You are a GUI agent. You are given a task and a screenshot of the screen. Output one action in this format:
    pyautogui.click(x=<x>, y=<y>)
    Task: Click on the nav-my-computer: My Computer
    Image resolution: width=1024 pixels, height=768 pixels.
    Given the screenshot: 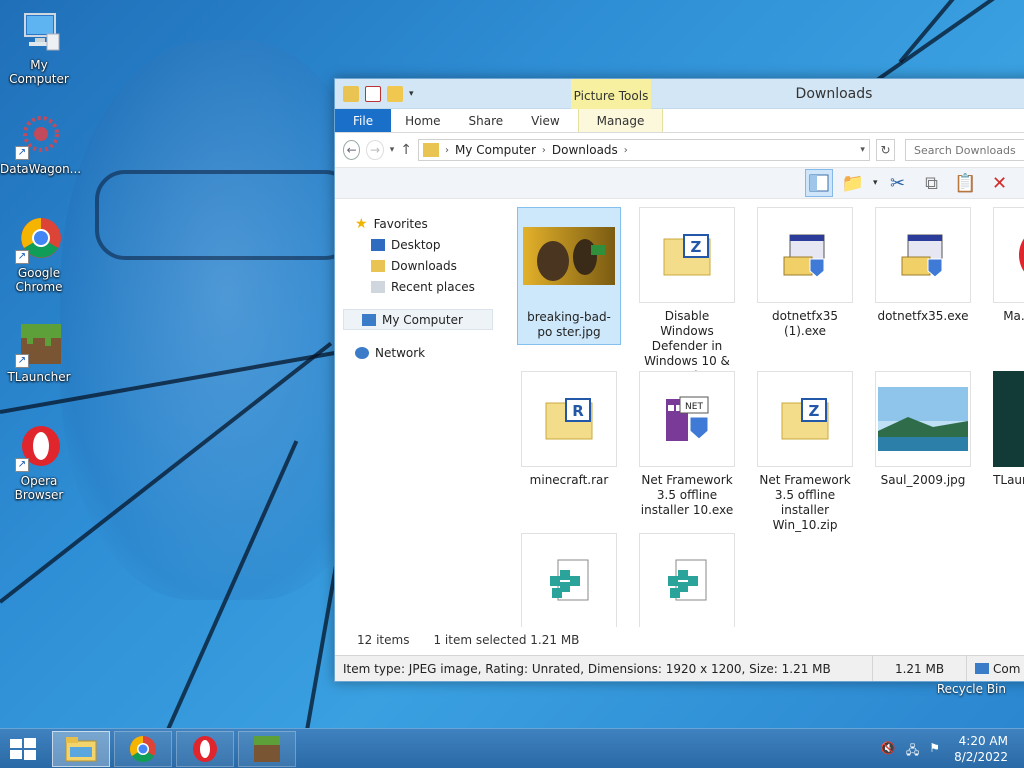 What is the action you would take?
    pyautogui.click(x=418, y=319)
    